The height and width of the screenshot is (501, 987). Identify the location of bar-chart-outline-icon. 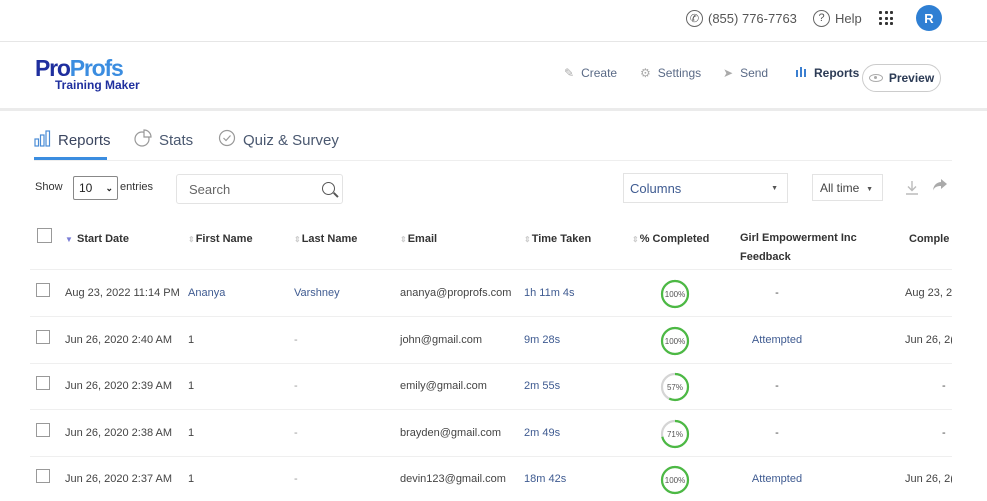
(42, 140).